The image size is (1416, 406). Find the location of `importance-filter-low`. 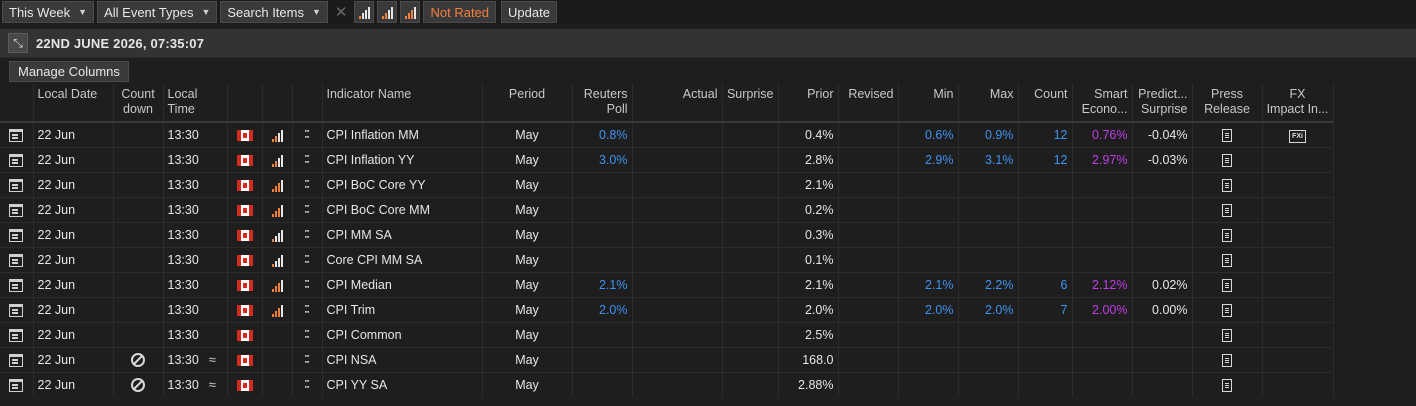

importance-filter-low is located at coordinates (364, 12).